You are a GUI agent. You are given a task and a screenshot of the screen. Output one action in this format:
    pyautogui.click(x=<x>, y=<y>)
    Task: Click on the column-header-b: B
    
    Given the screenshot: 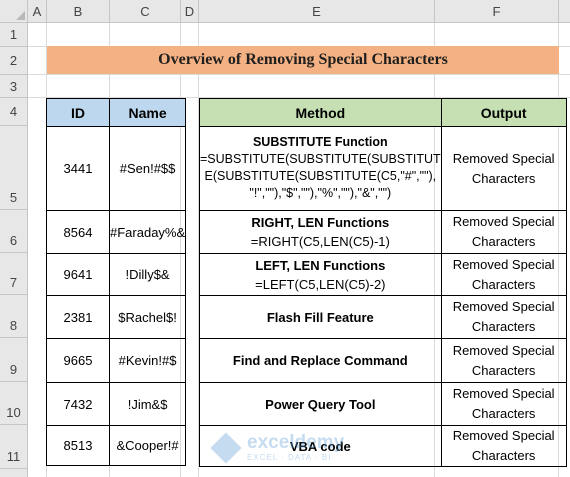 What is the action you would take?
    pyautogui.click(x=78, y=11)
    